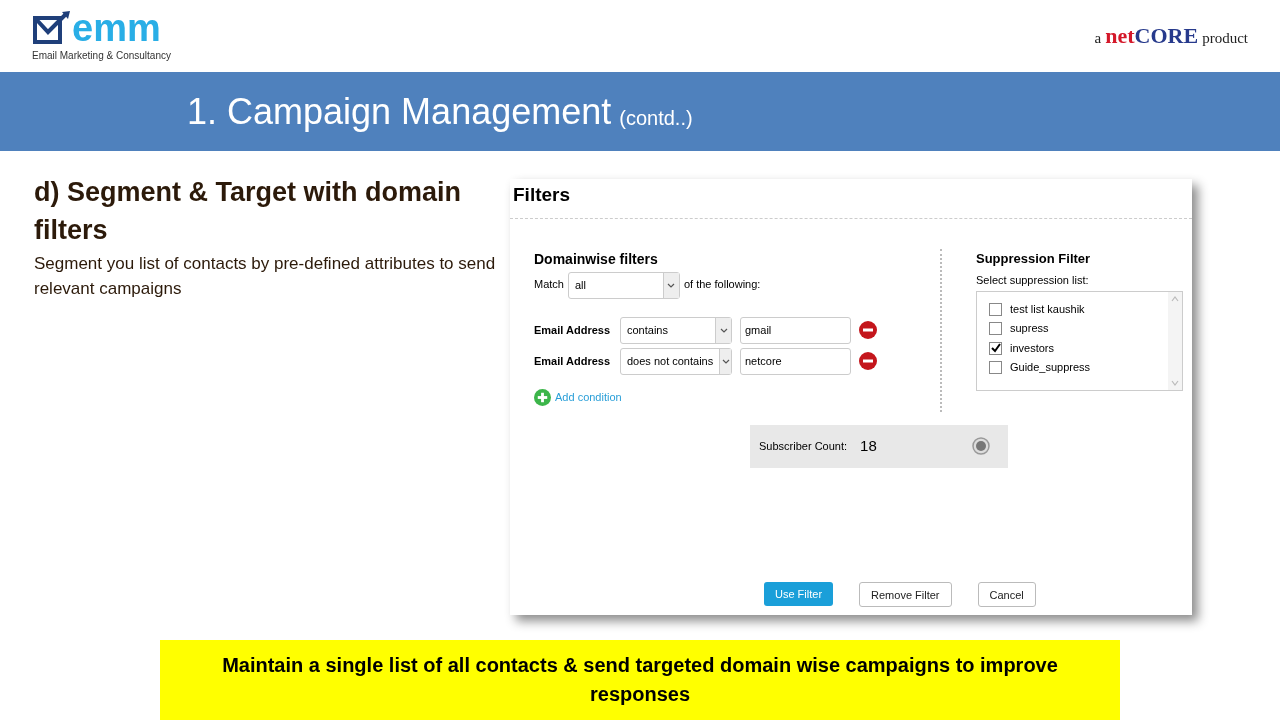  What do you see at coordinates (52, 27) in the screenshot?
I see `envelope-logo-icon` at bounding box center [52, 27].